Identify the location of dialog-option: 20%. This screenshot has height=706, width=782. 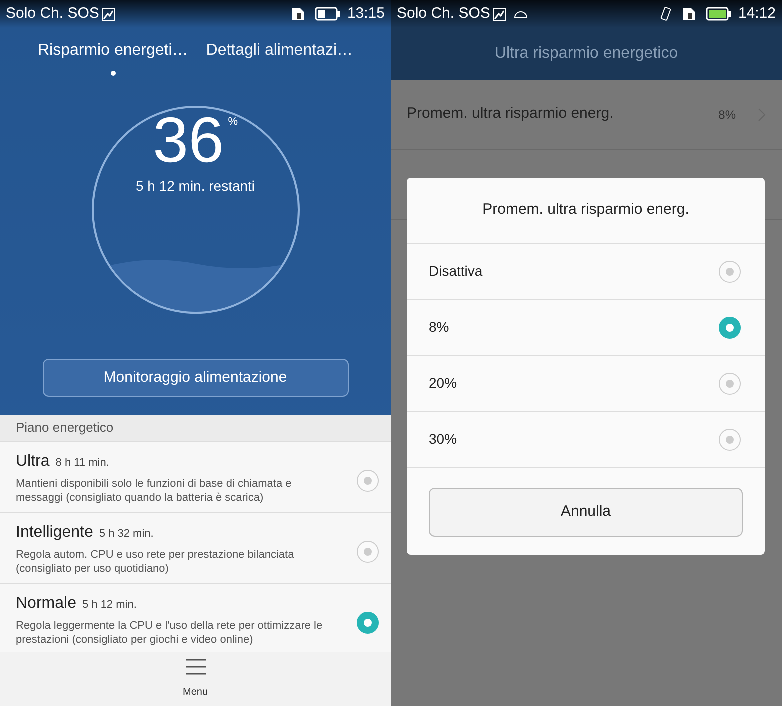
(586, 384).